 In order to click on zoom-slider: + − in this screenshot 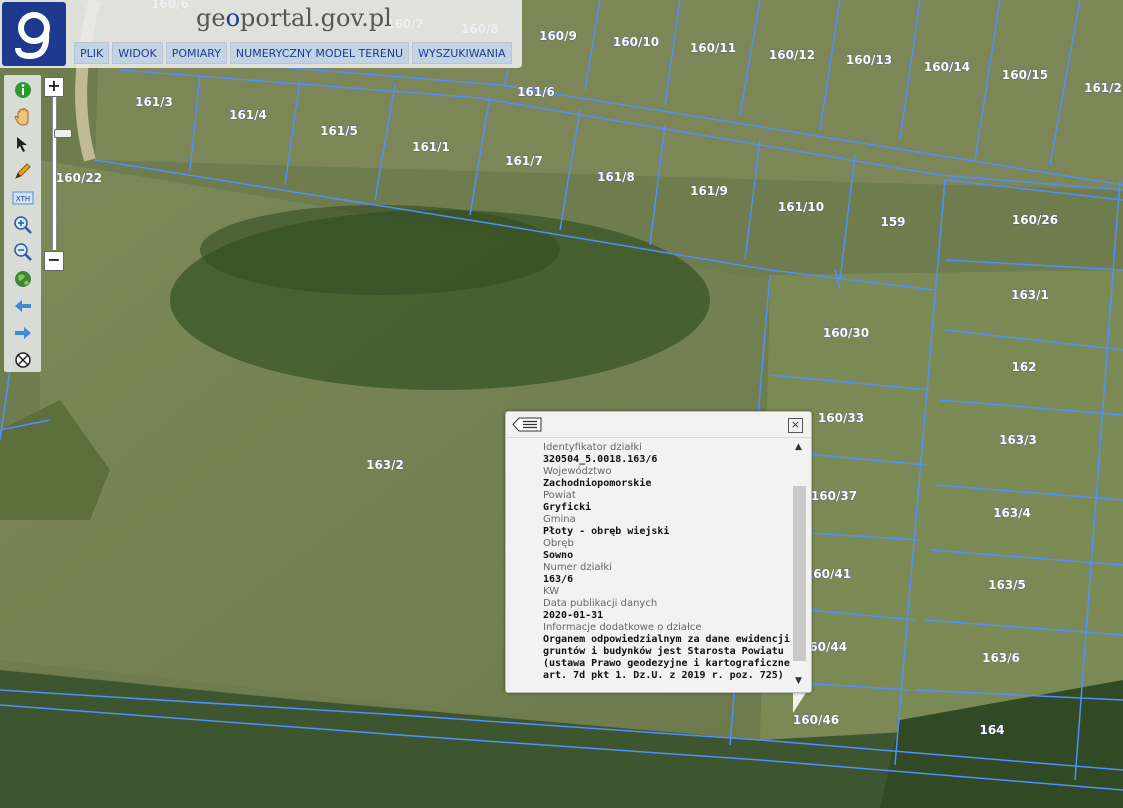, I will do `click(58, 174)`.